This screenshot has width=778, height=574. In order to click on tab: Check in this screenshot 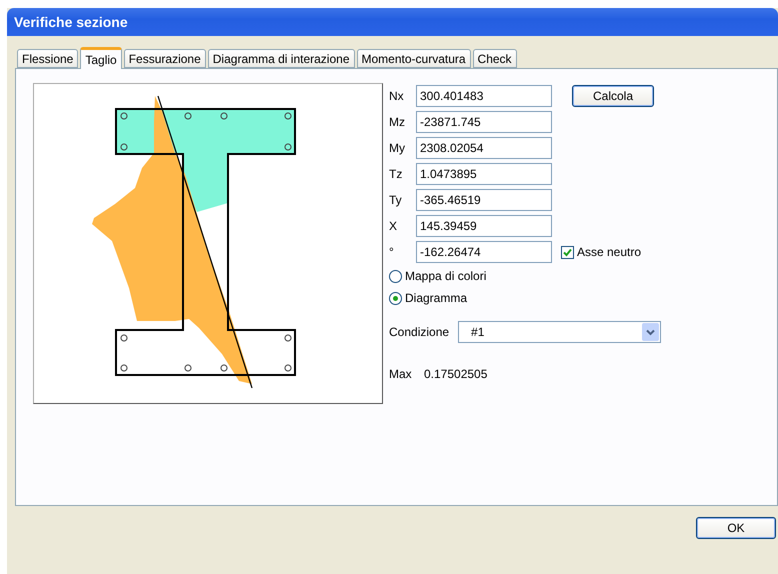, I will do `click(494, 58)`.